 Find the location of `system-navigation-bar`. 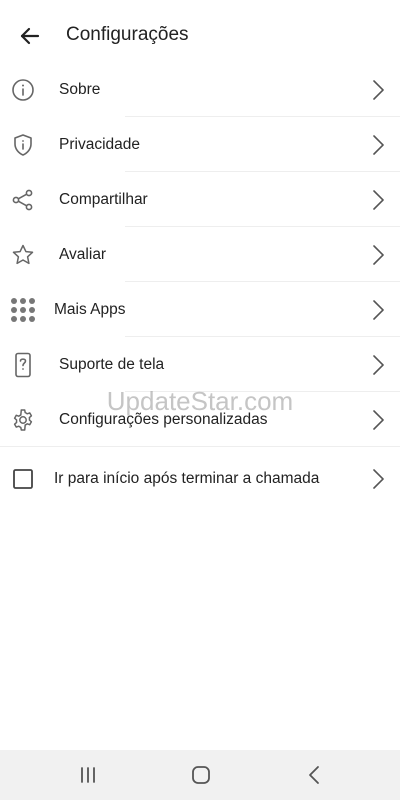

system-navigation-bar is located at coordinates (200, 775).